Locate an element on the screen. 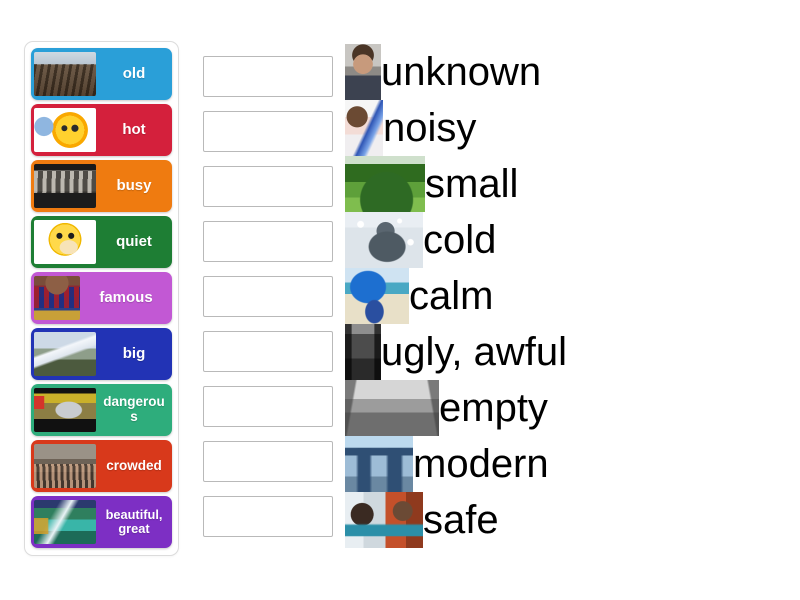 This screenshot has height=600, width=800. cartoon-sun-sunglasses-icon is located at coordinates (65, 130).